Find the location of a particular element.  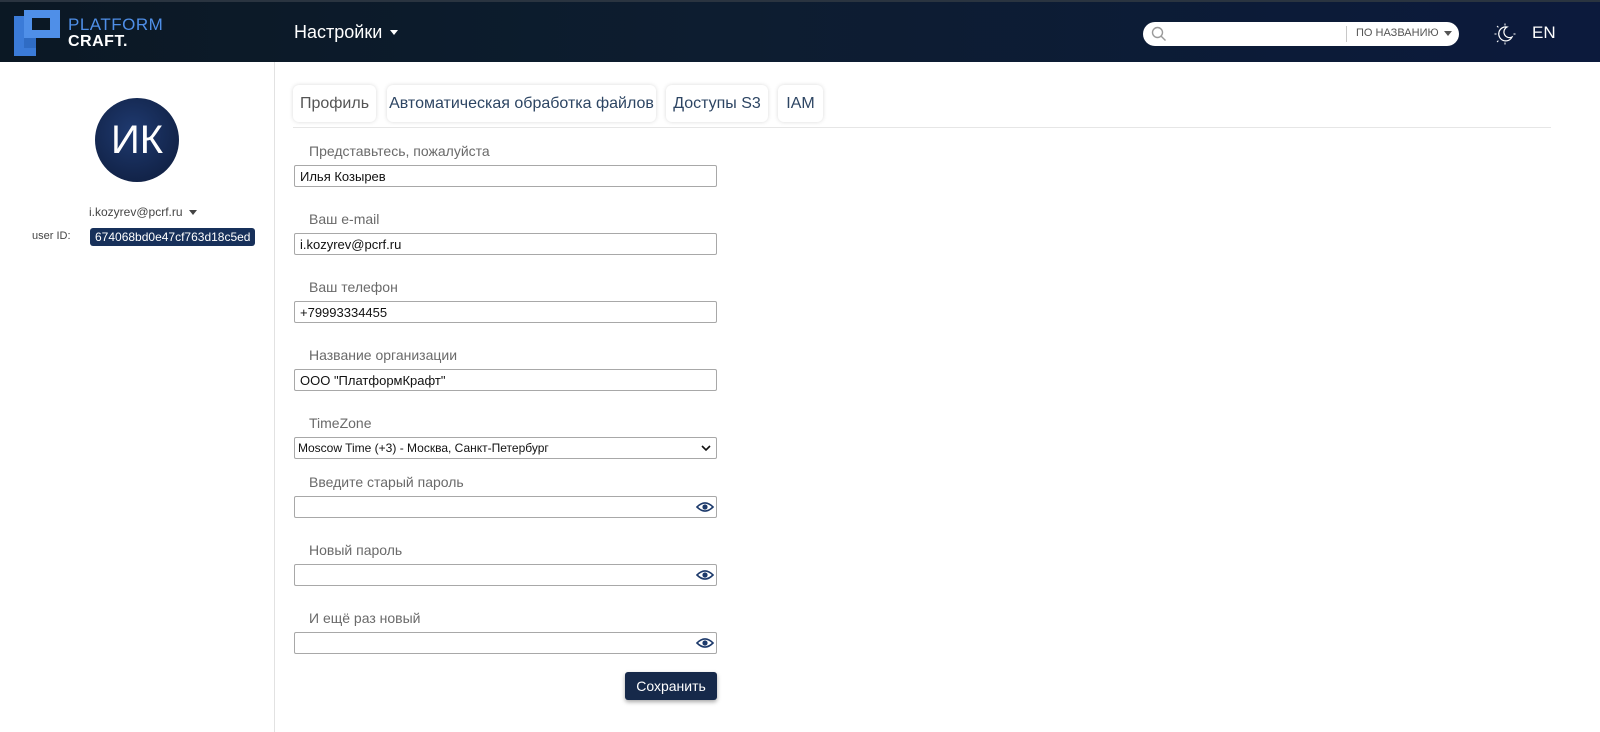

repeat-password-wrapper is located at coordinates (505, 643).